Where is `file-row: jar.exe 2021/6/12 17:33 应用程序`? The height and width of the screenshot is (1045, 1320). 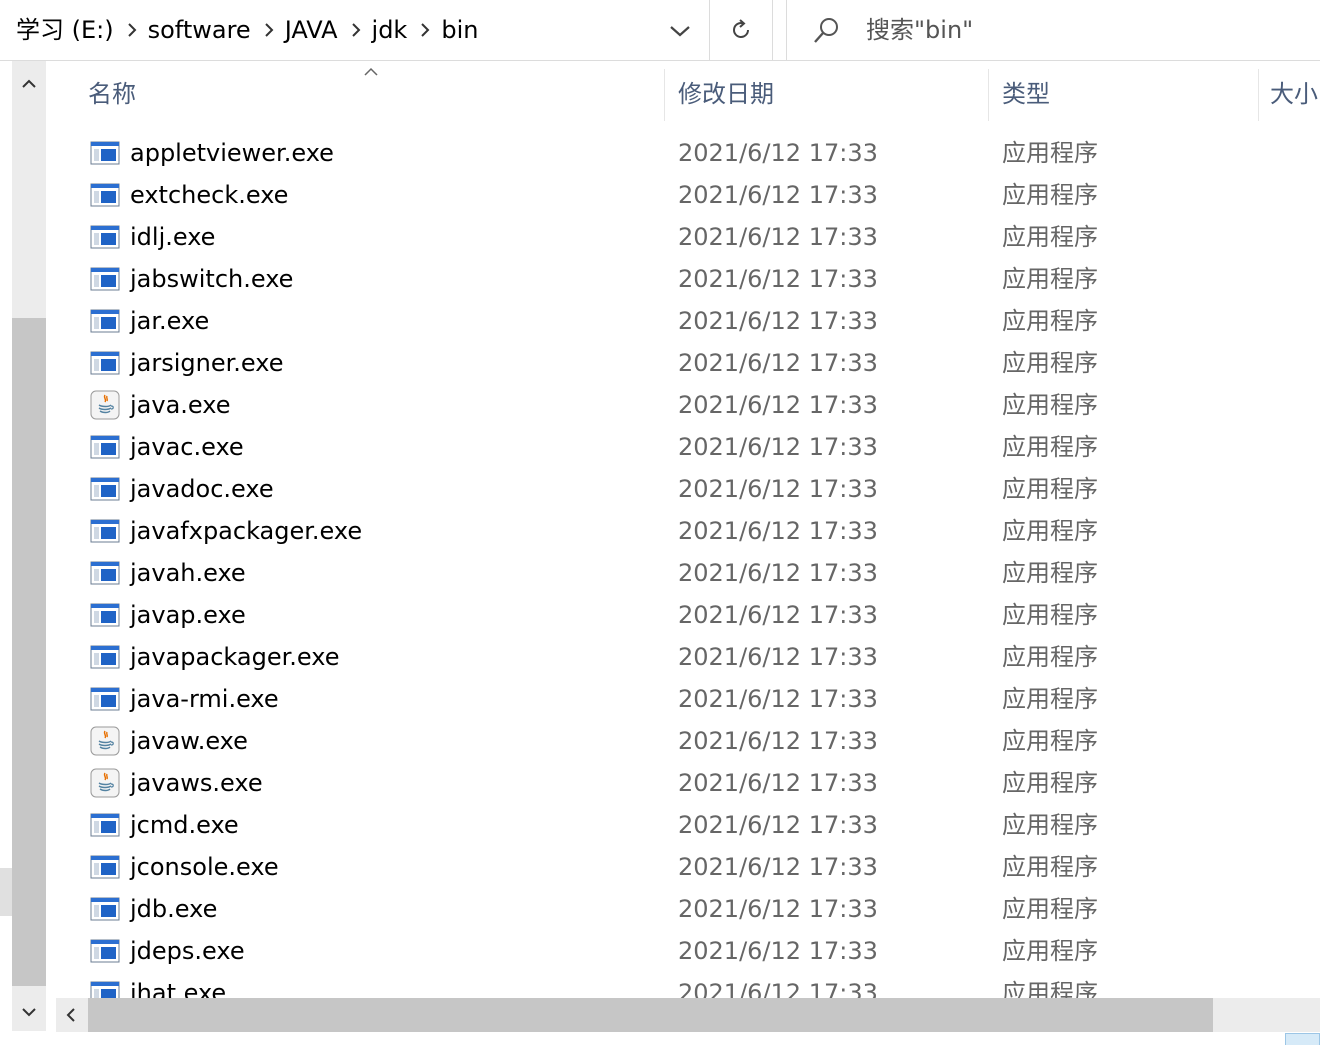
file-row: jar.exe 2021/6/12 17:33 应用程序 is located at coordinates (688, 321).